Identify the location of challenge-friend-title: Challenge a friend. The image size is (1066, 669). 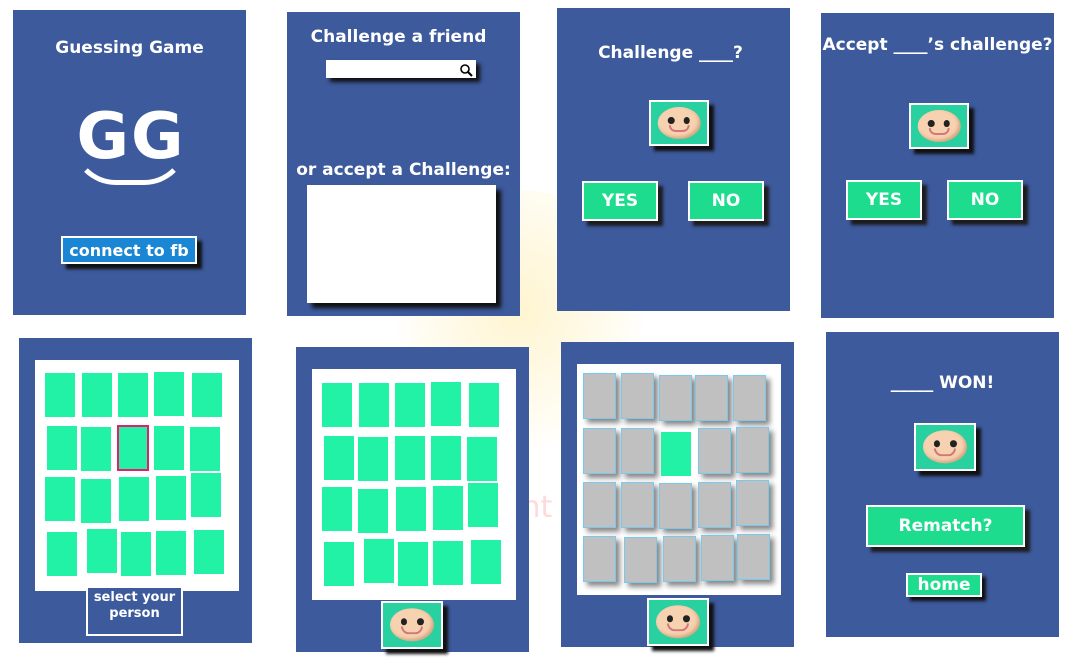
(398, 37).